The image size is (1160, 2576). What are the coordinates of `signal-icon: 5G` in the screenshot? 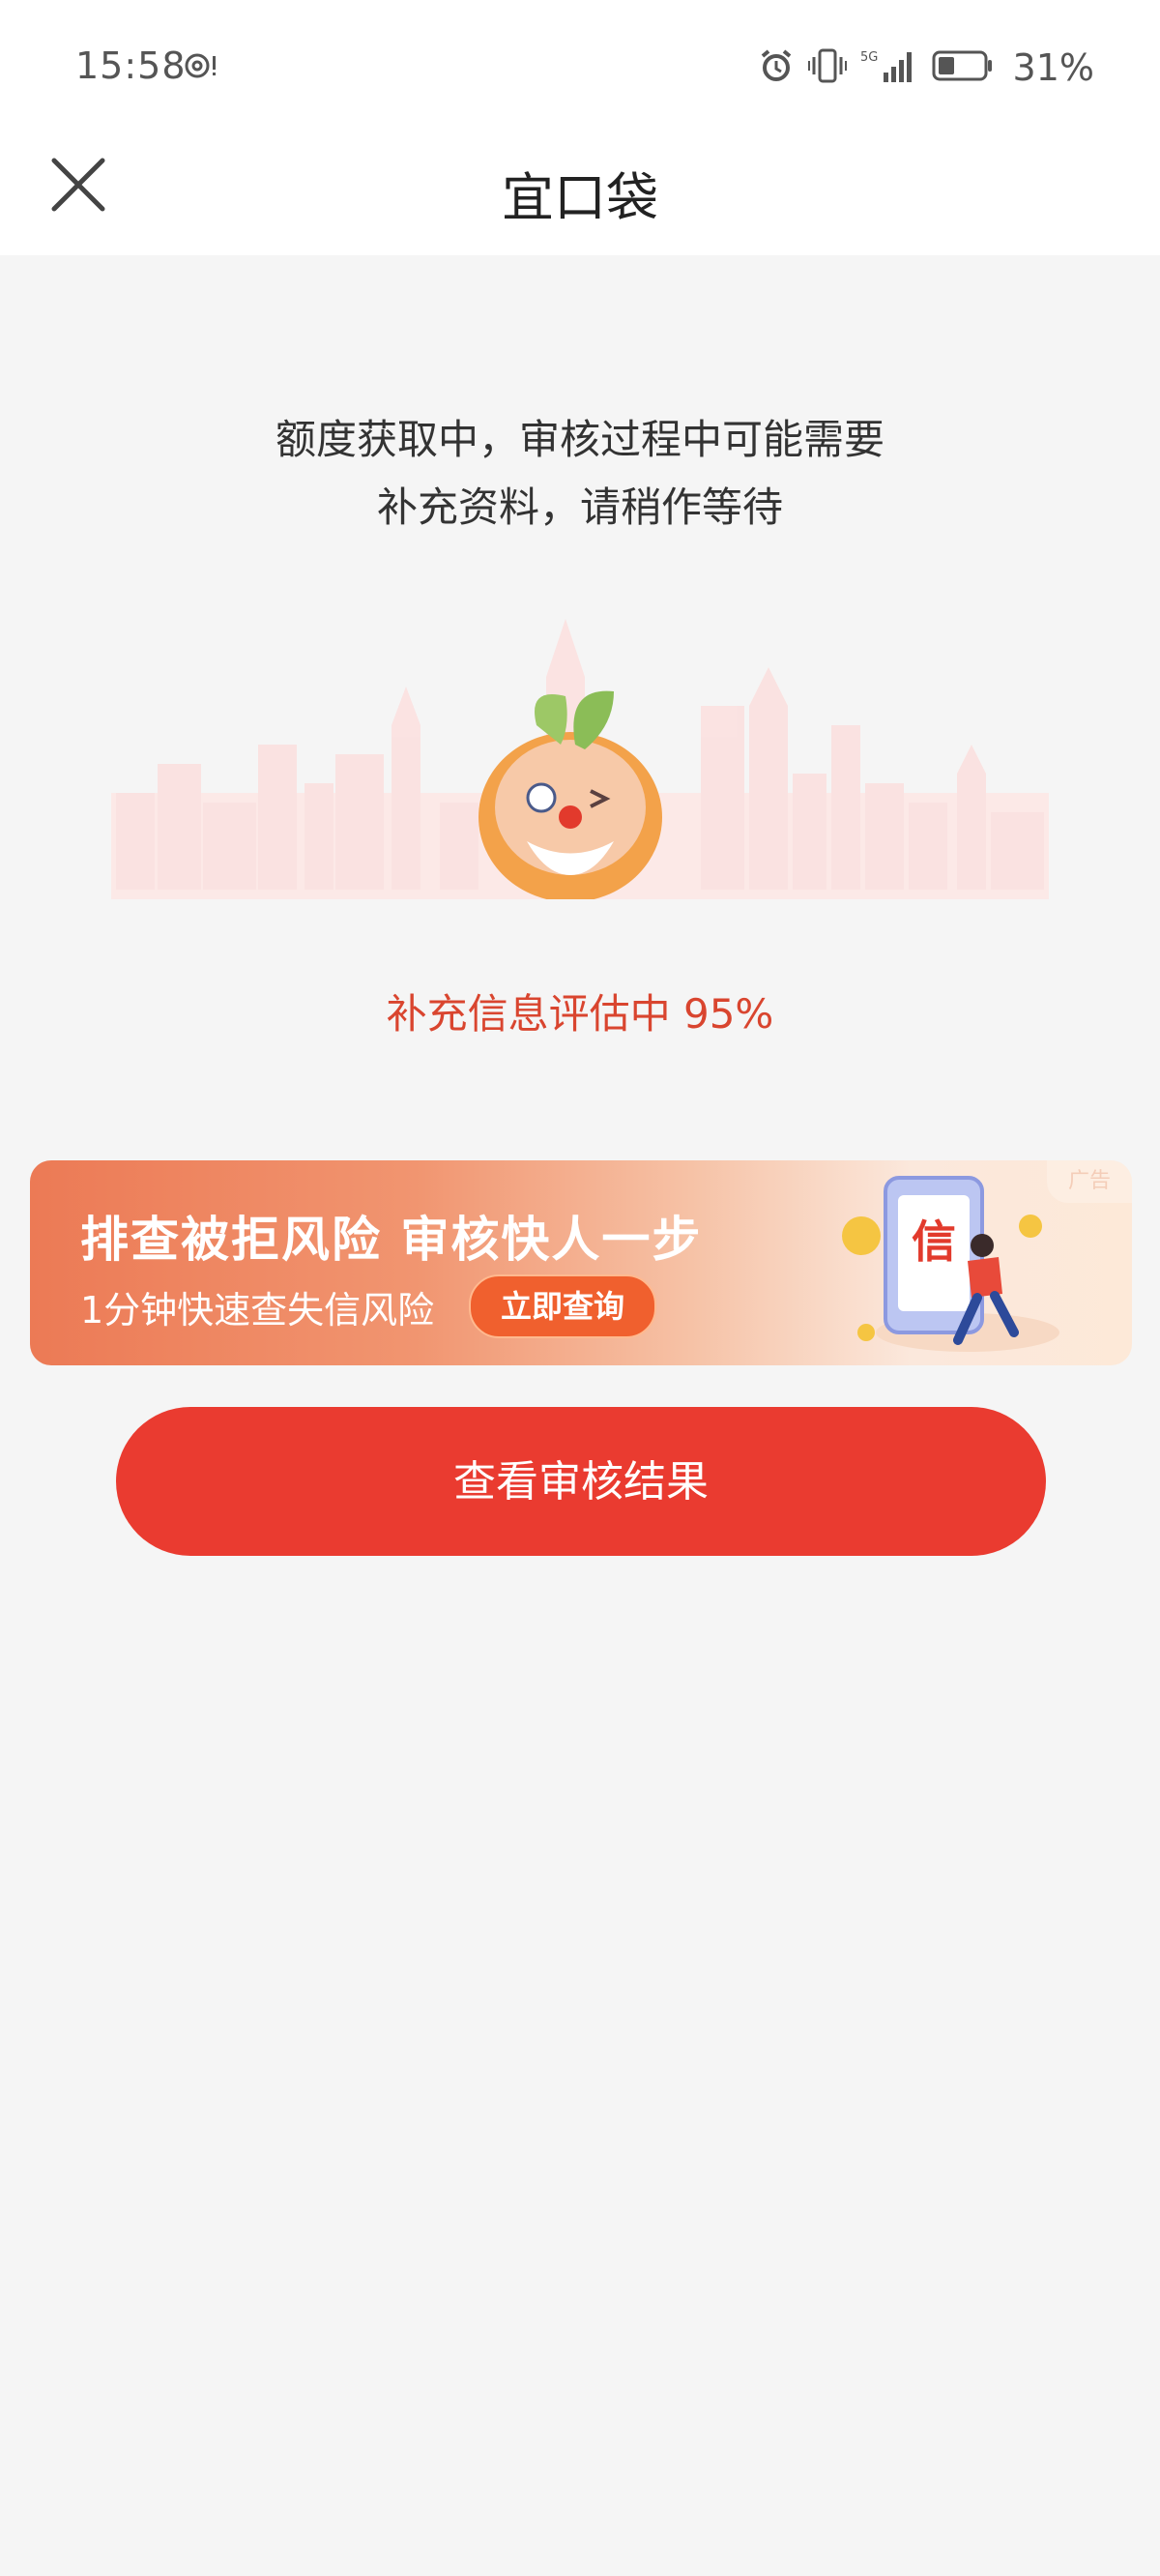 It's located at (889, 67).